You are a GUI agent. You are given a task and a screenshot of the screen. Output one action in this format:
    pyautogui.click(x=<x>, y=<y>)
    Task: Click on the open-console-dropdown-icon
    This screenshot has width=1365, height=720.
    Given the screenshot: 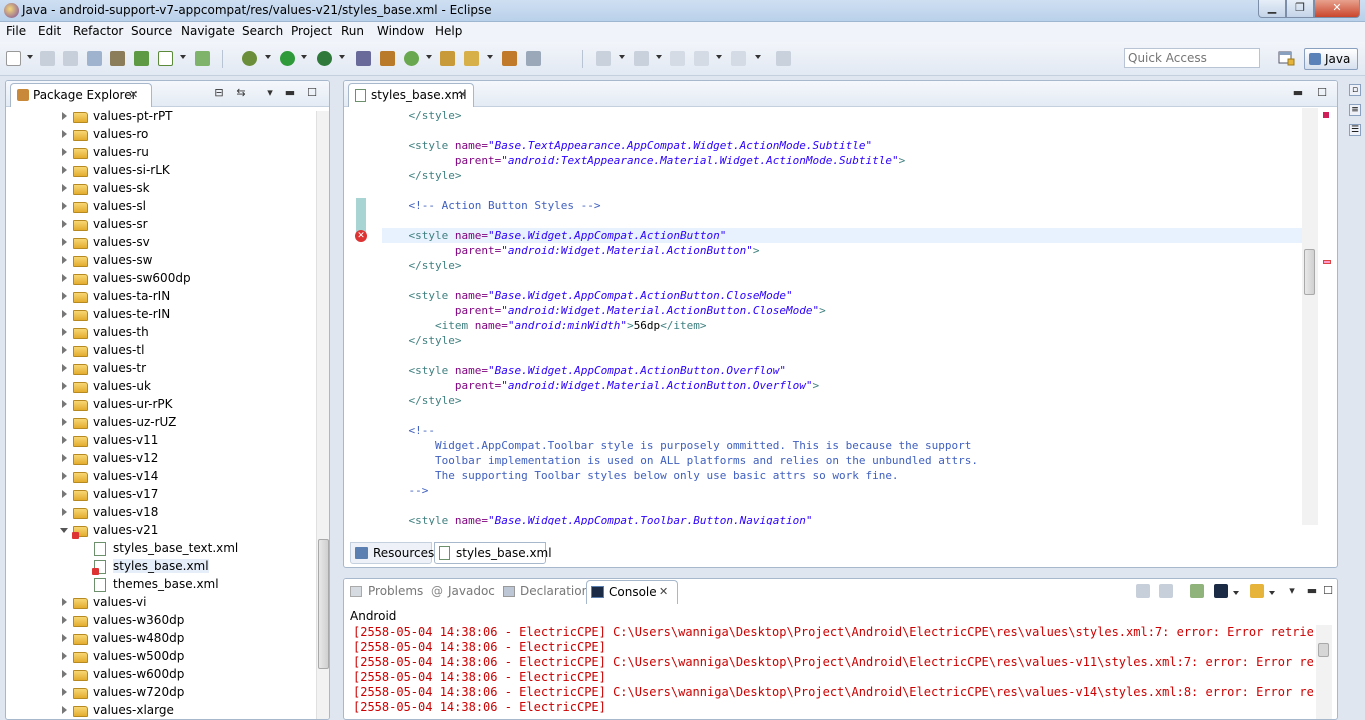 What is the action you would take?
    pyautogui.click(x=1272, y=593)
    